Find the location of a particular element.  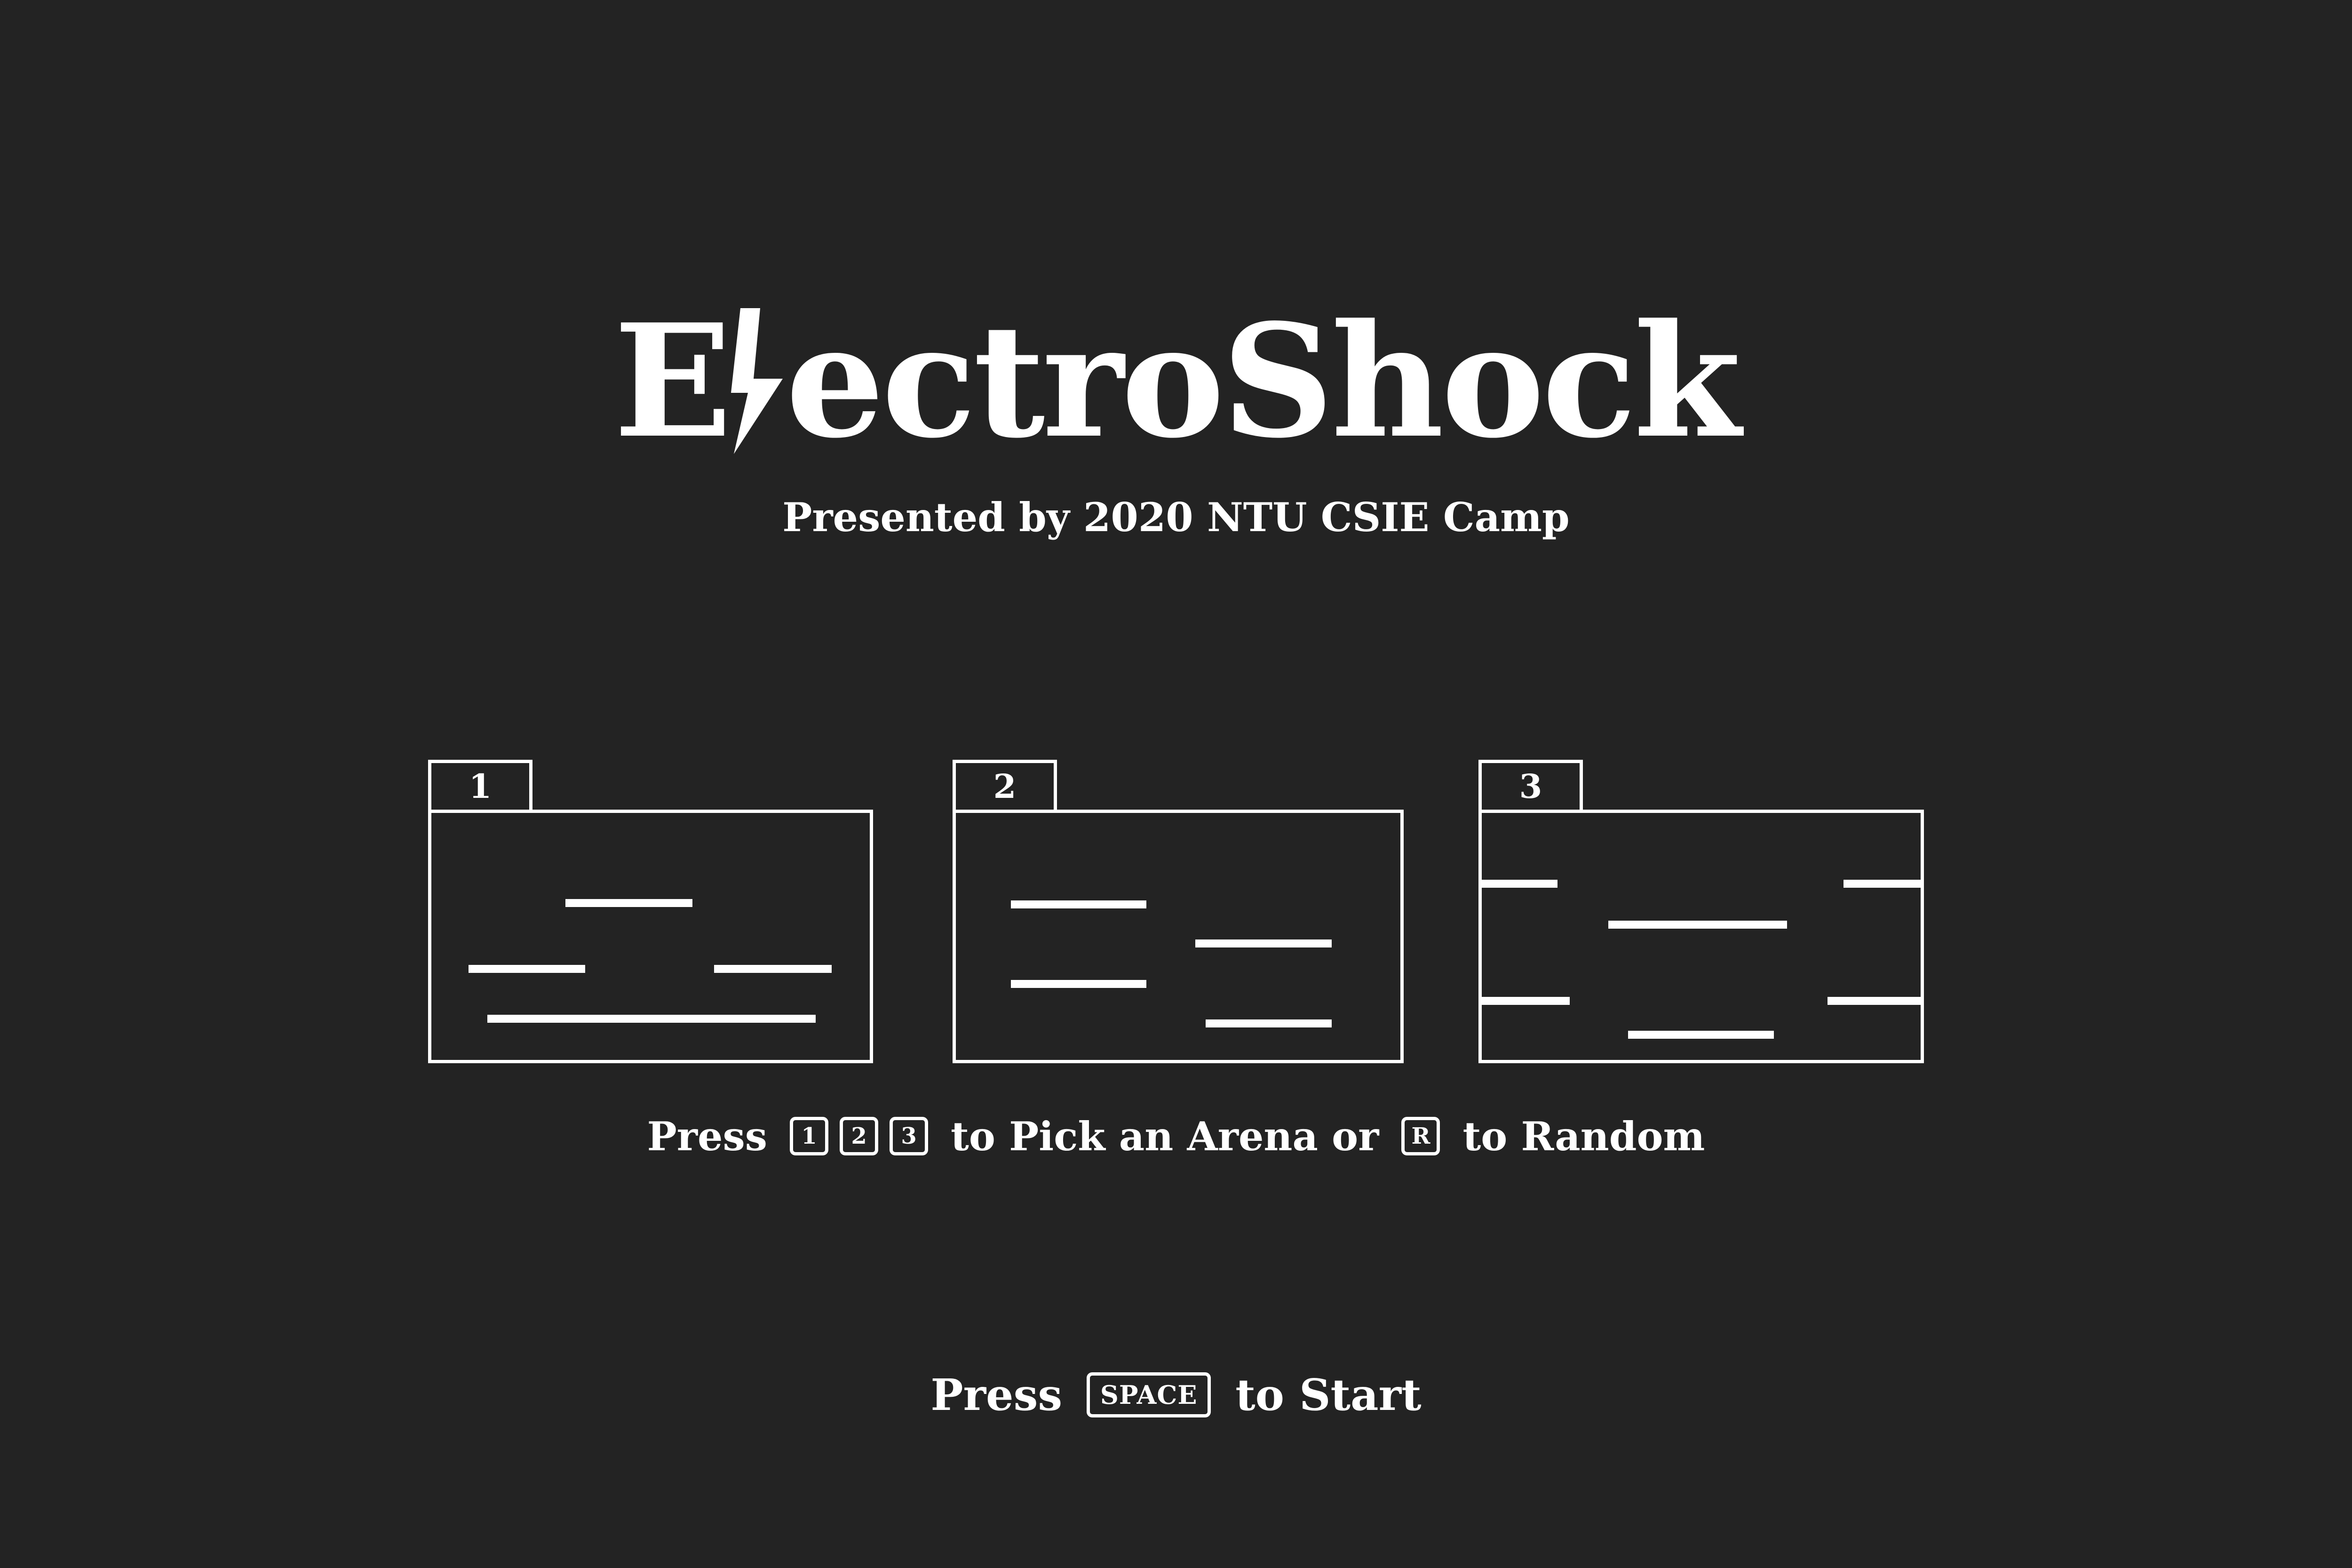

logo-title-rest: ectroShock is located at coordinates (1263, 381).